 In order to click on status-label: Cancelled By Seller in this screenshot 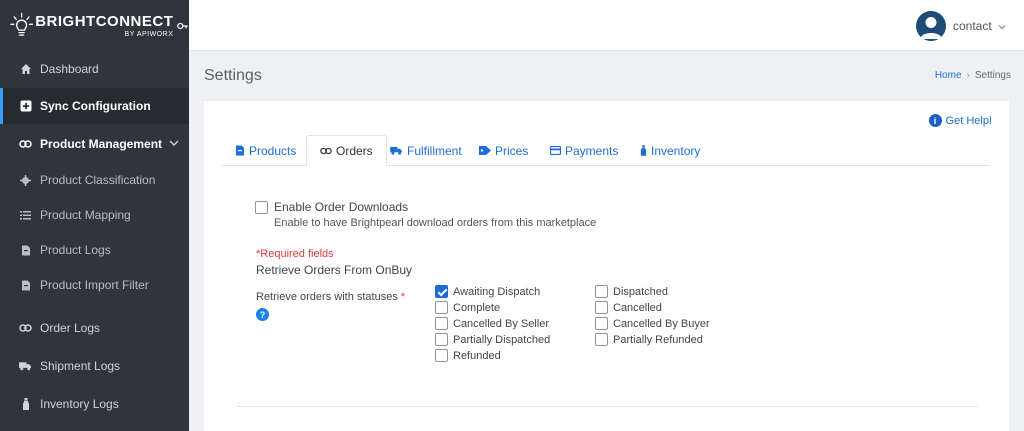, I will do `click(501, 323)`.